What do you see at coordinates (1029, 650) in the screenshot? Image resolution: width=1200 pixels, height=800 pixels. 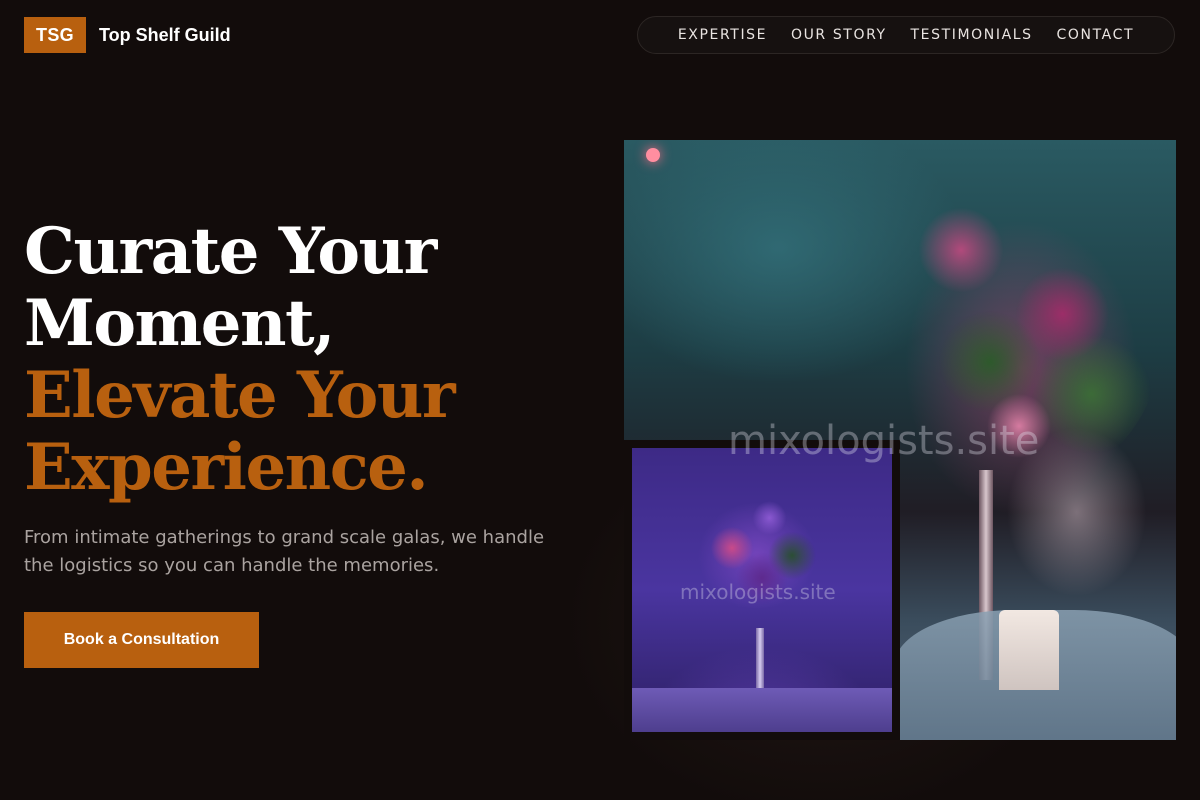 I see `candle` at bounding box center [1029, 650].